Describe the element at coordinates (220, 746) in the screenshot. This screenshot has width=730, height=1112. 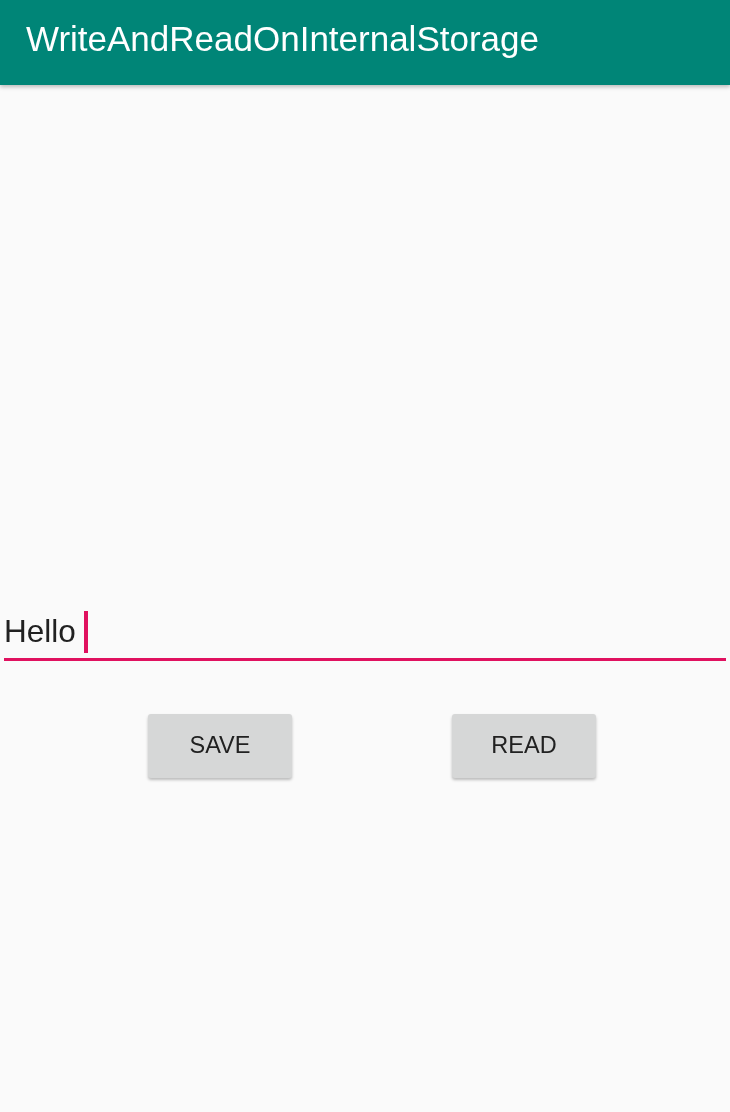
I see `action-button: SAVE` at that location.